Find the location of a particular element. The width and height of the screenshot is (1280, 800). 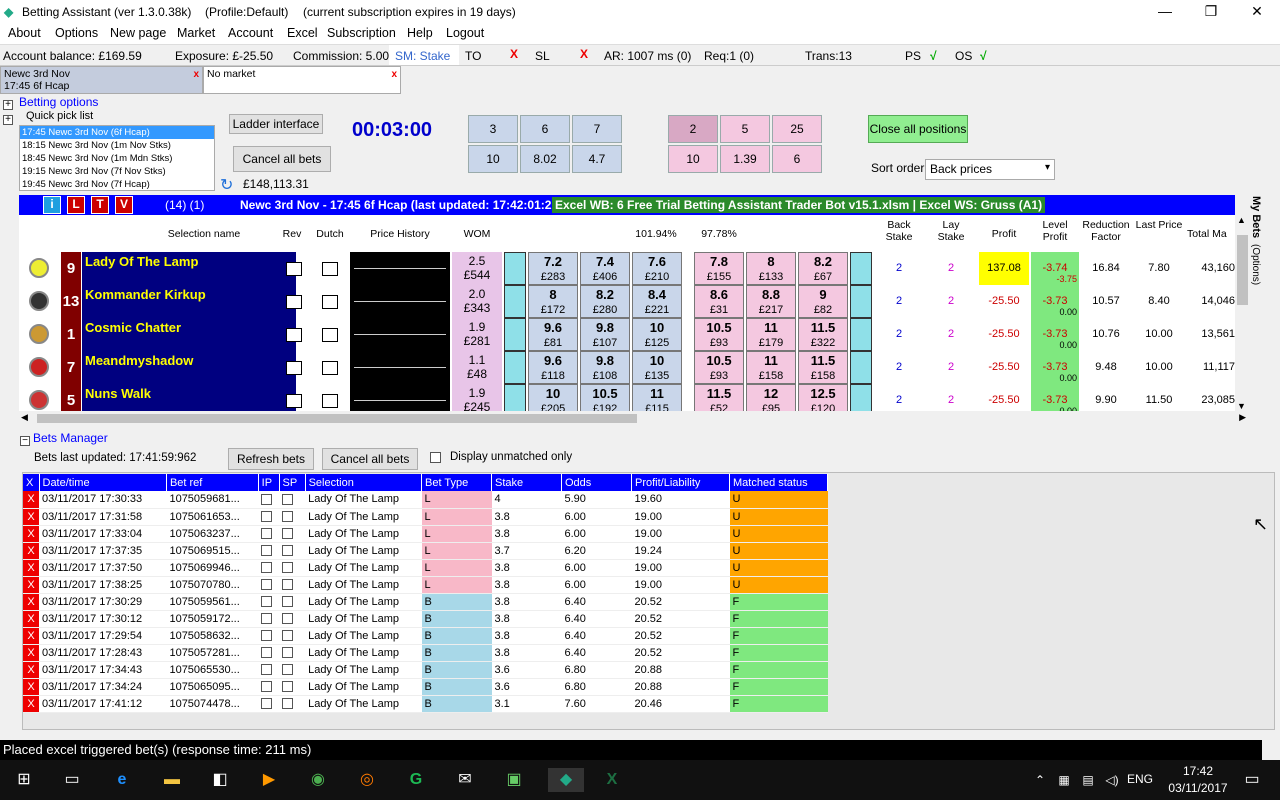

bet-stake: 3.1 is located at coordinates (526, 704).